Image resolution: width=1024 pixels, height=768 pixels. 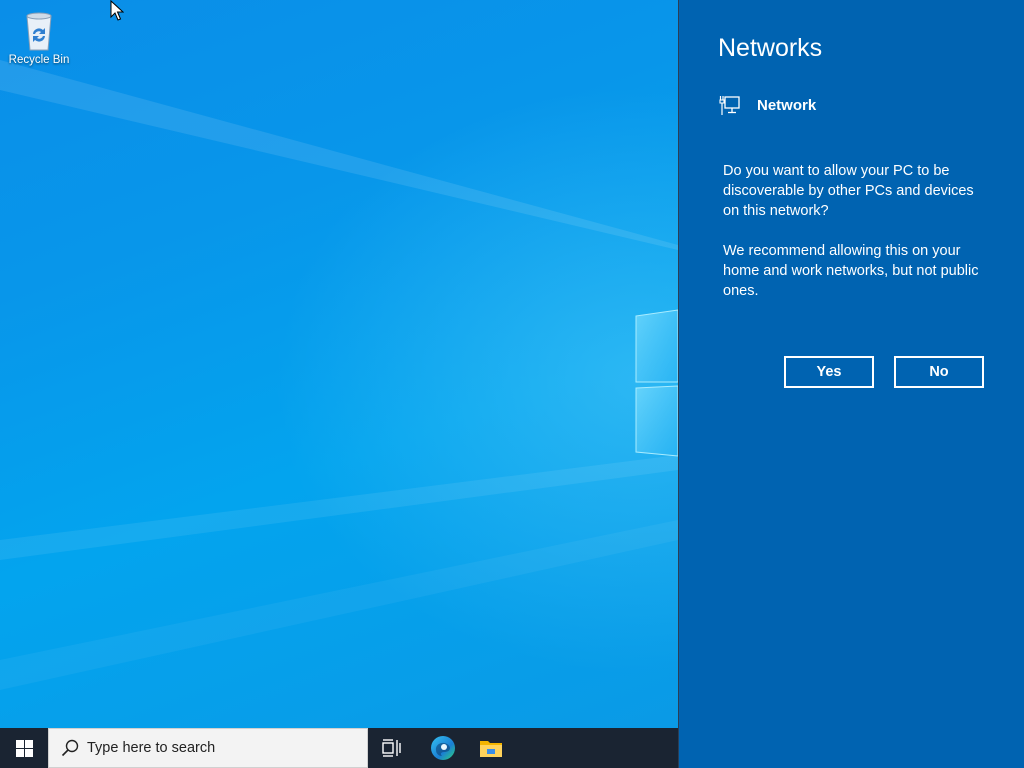 I want to click on folder-icon, so click(x=491, y=749).